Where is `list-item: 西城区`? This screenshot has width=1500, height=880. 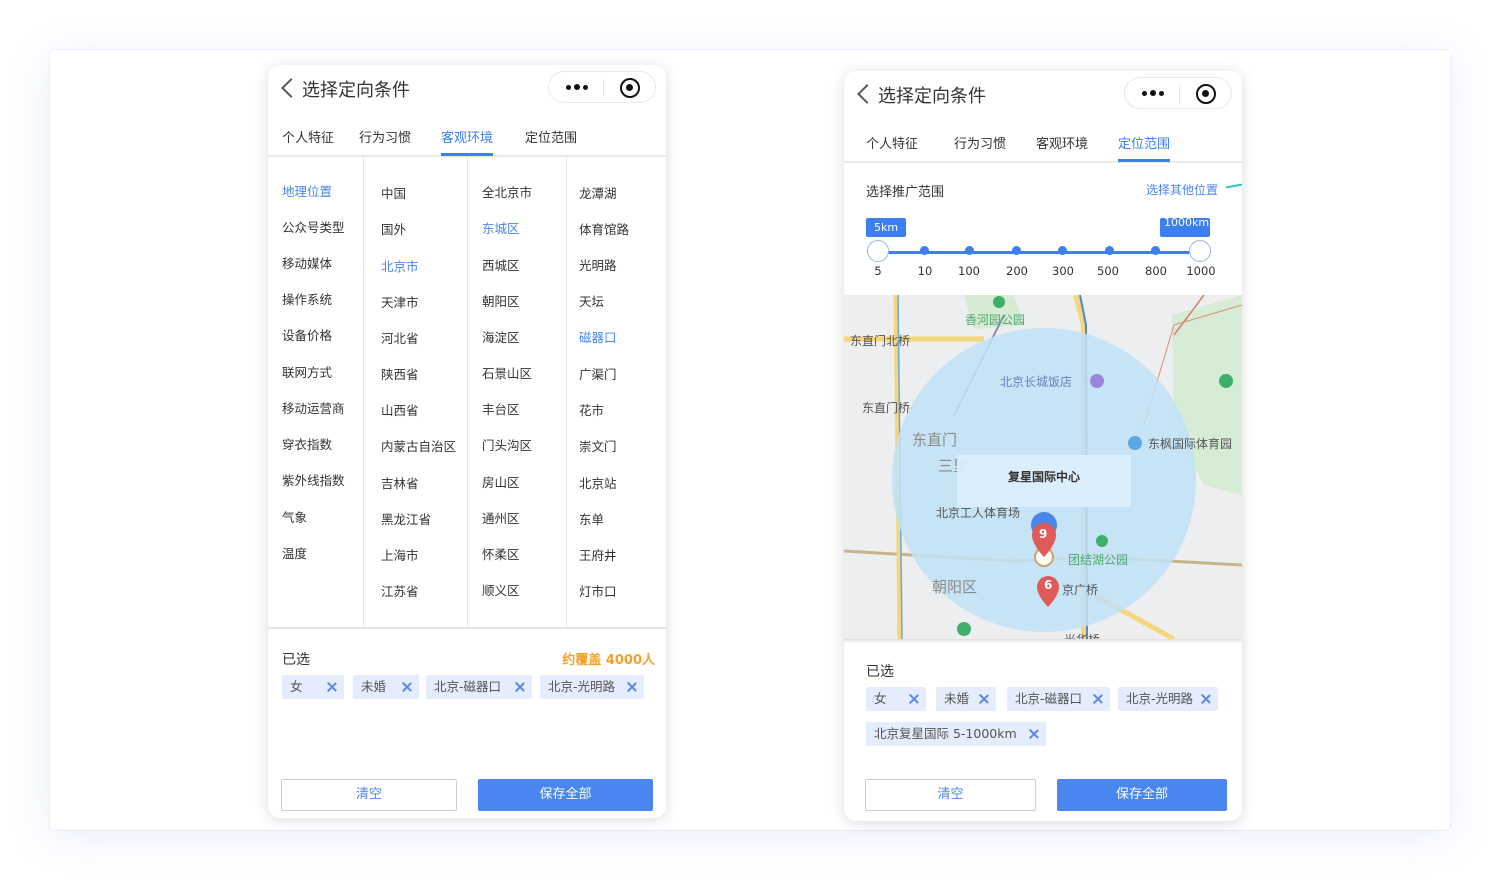
list-item: 西城区 is located at coordinates (501, 264).